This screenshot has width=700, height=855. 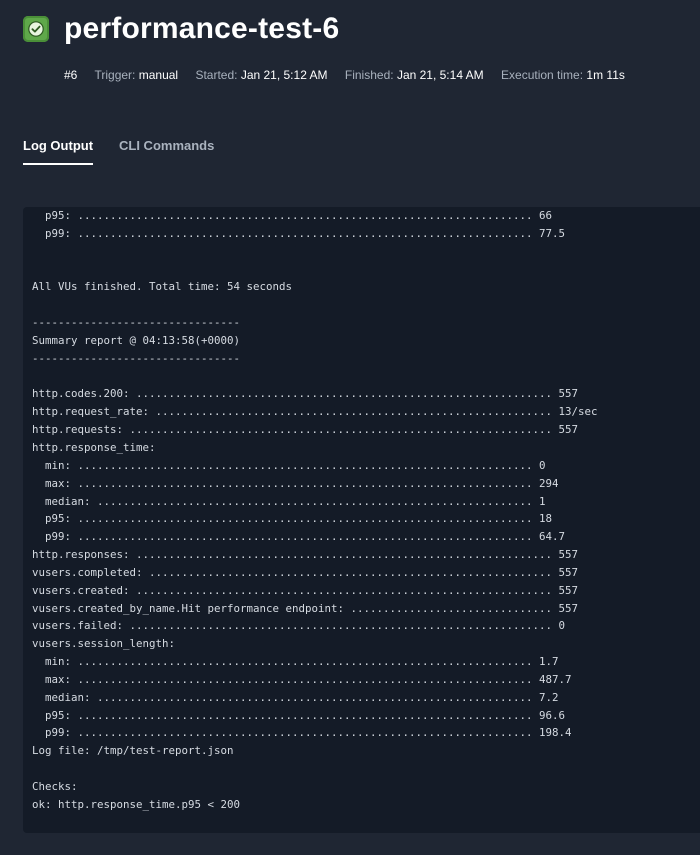 What do you see at coordinates (261, 75) in the screenshot?
I see `started-info: Started: Jan 21, 5:12 AM` at bounding box center [261, 75].